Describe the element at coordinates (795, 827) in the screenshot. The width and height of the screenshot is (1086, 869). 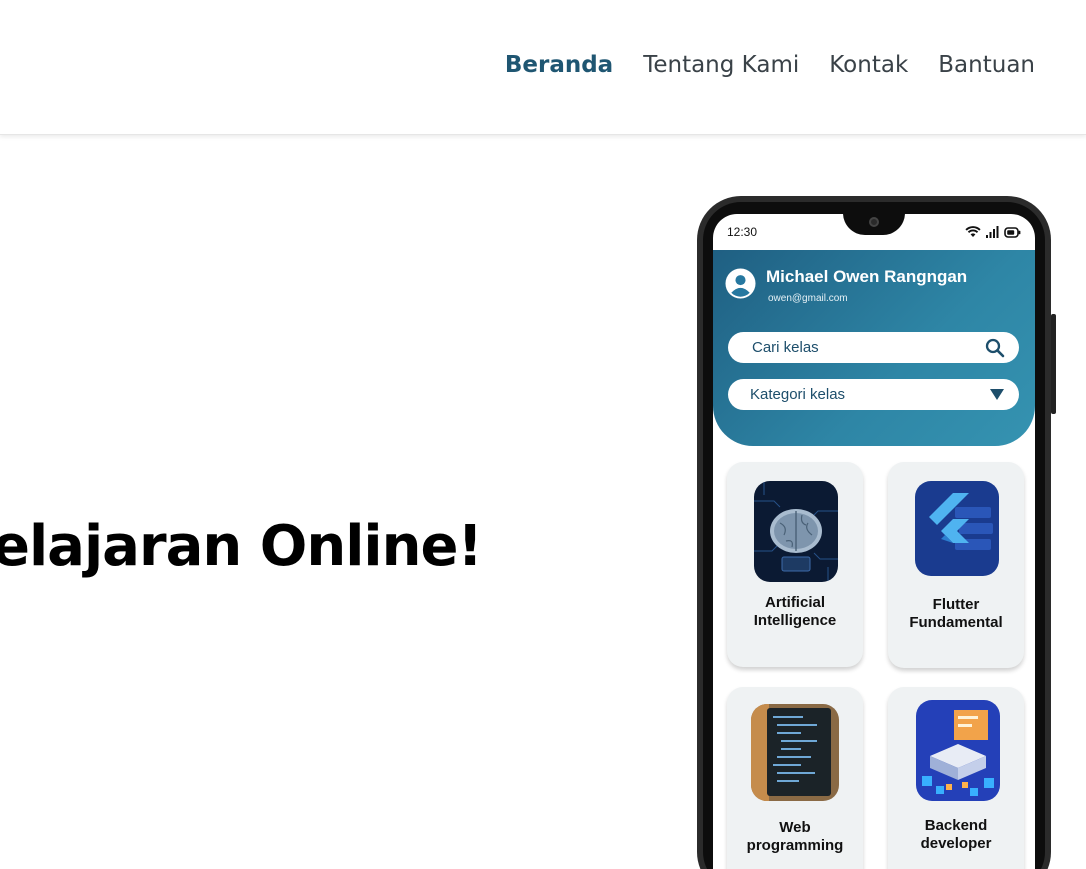
I see `course-title-line: Web` at that location.